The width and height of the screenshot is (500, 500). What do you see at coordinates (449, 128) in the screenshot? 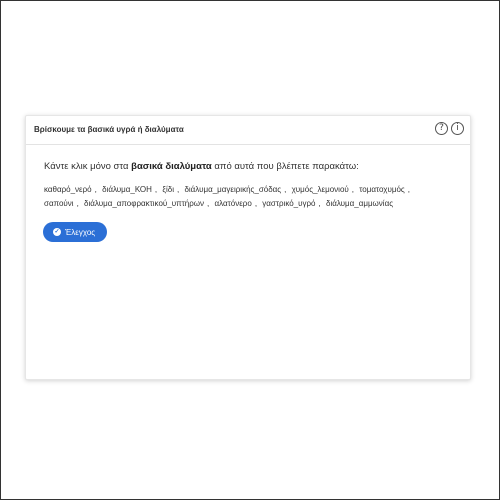
I see `header-icons: ? i` at bounding box center [449, 128].